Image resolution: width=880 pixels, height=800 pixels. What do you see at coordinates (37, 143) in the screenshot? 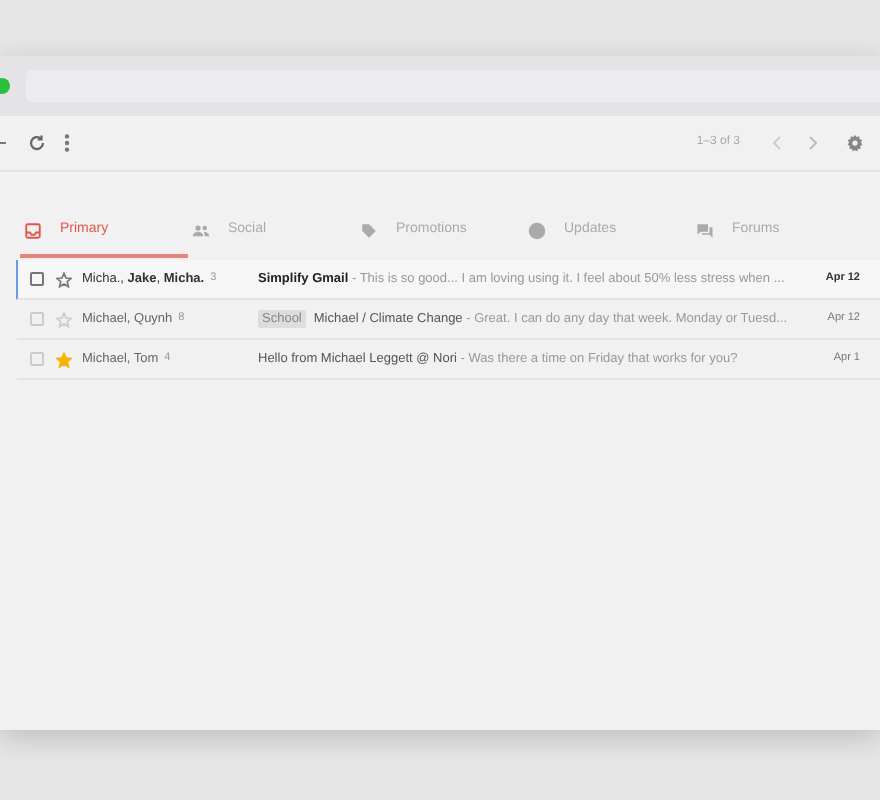
I see `refresh-icon` at bounding box center [37, 143].